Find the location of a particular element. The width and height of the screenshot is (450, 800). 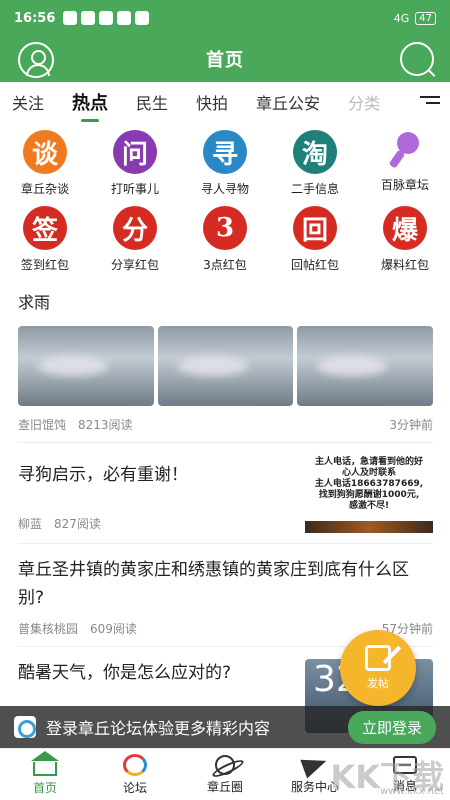

grid-item-label: 寻人寻物 is located at coordinates (224, 189).